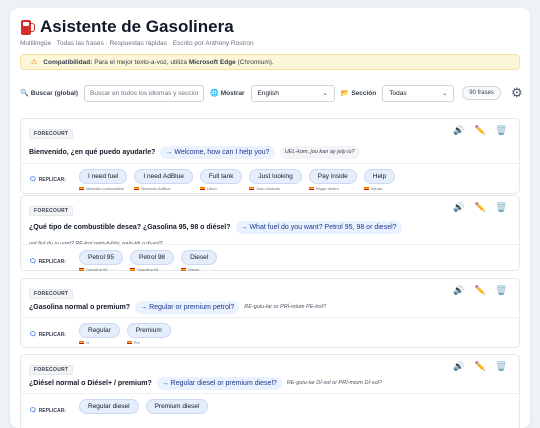 The image size is (540, 428). I want to click on reply-chip-item: I need fuel Necesito combustible, so click(103, 180).